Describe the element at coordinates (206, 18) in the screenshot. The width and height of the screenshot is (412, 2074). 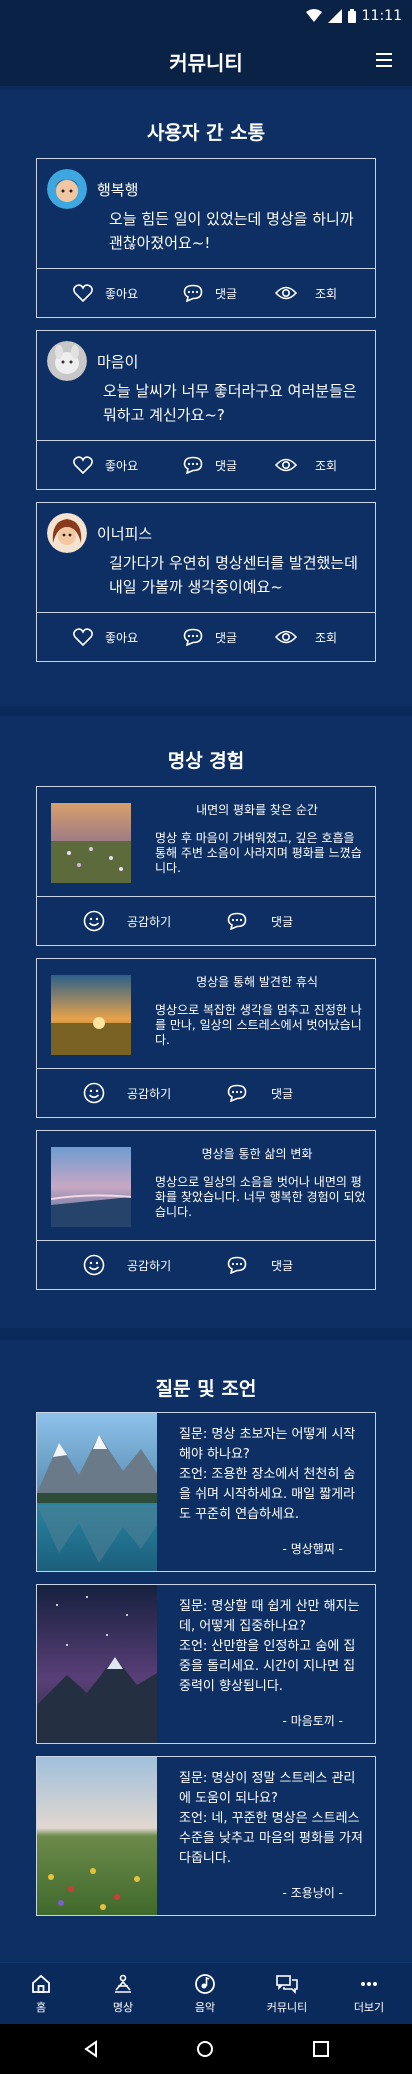
I see `status-bar: 11:11` at that location.